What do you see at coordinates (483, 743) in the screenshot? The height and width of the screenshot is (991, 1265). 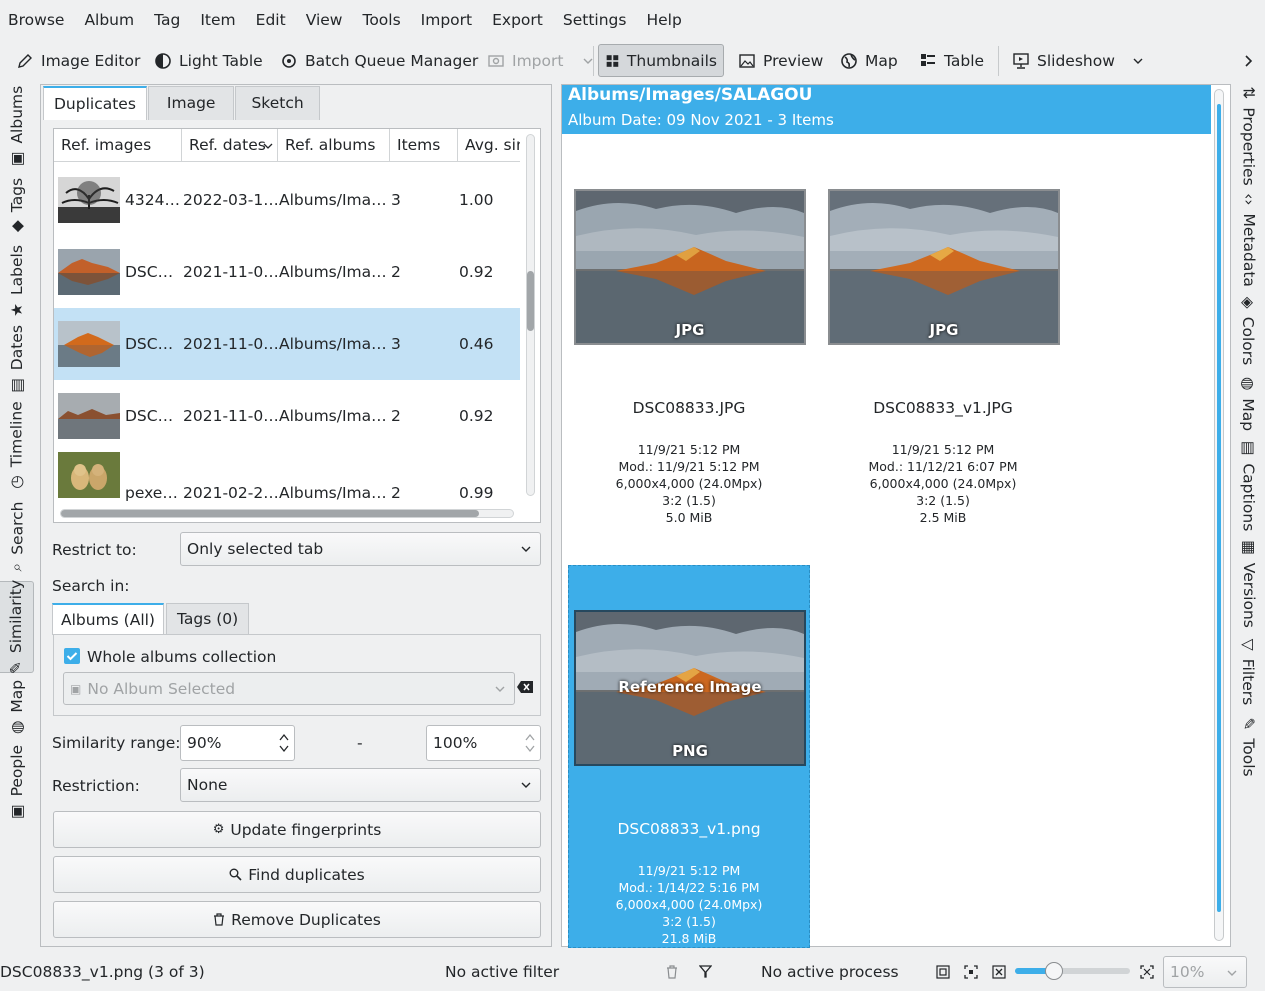 I see `similarity-max-spinbox: 100%` at bounding box center [483, 743].